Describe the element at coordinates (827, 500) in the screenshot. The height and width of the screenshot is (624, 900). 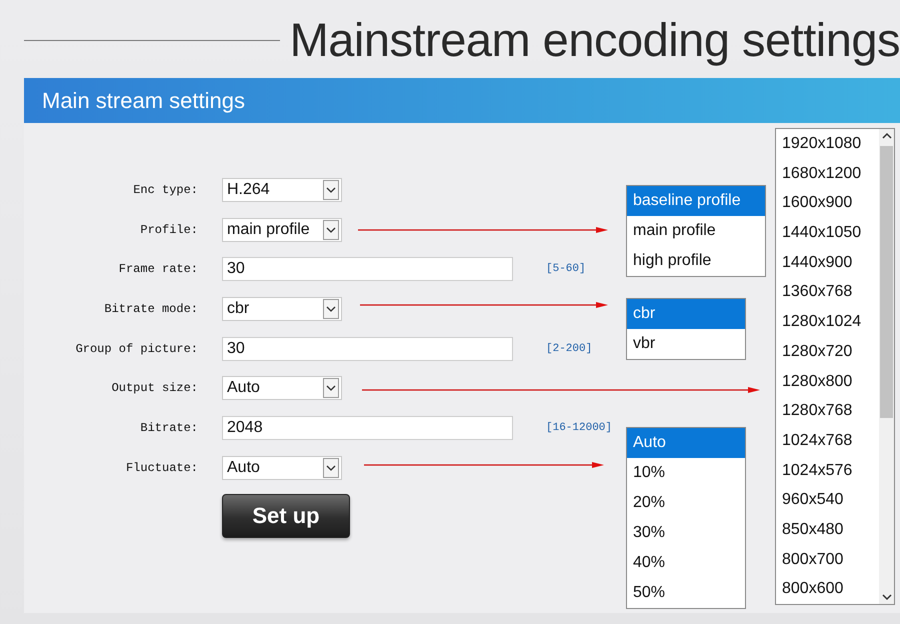
I see `dropdown-option: 960x540` at that location.